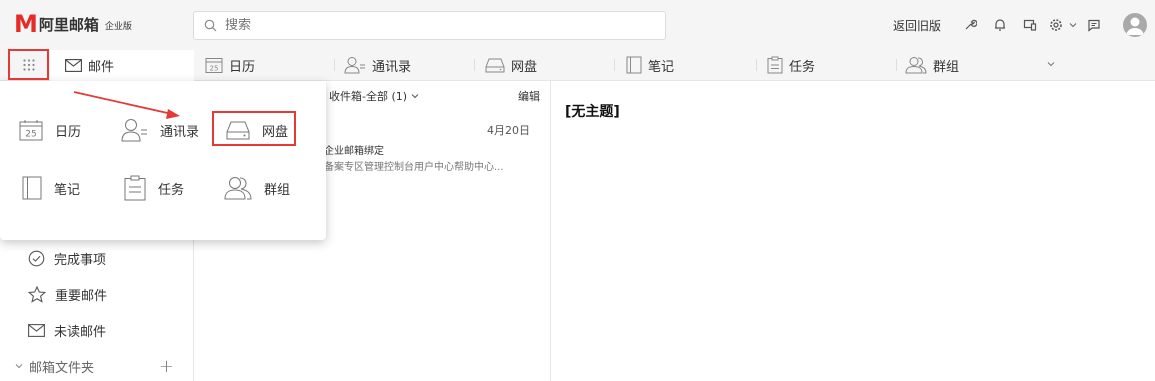  I want to click on top-header: M 阿里邮箱 企业版 返回旧版, so click(577, 25).